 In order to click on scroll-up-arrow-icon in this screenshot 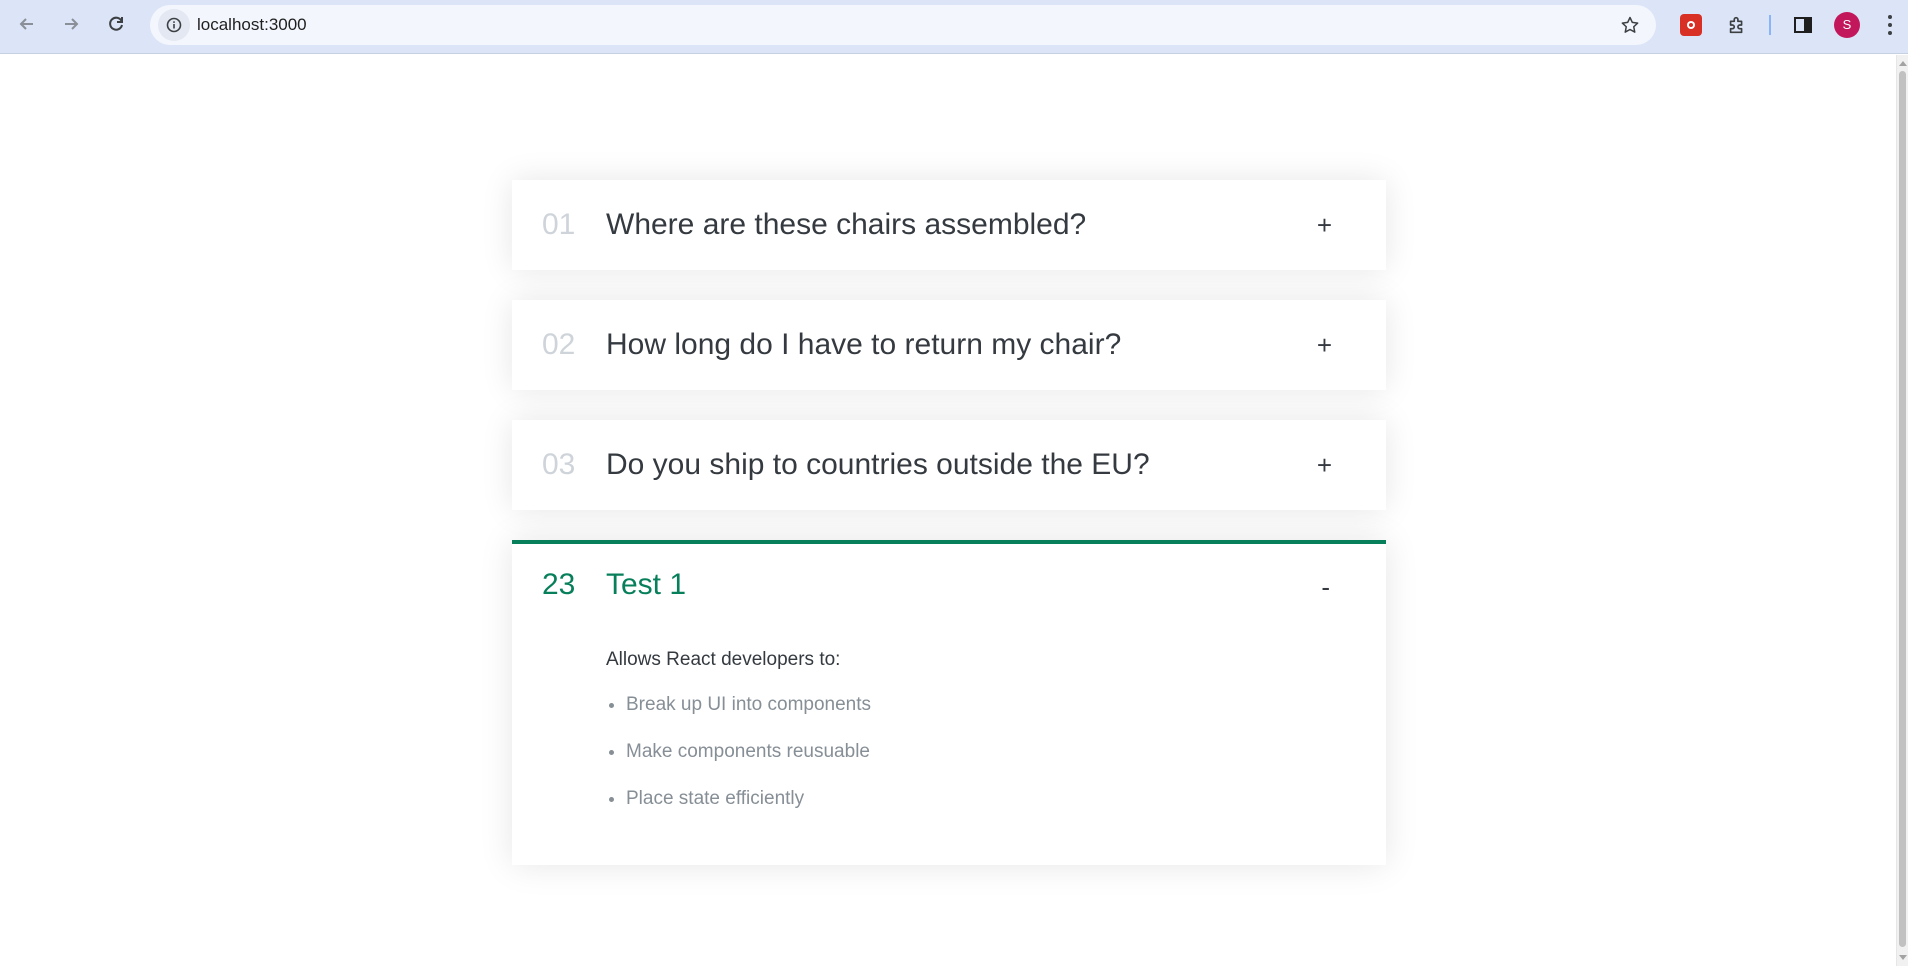, I will do `click(1903, 63)`.